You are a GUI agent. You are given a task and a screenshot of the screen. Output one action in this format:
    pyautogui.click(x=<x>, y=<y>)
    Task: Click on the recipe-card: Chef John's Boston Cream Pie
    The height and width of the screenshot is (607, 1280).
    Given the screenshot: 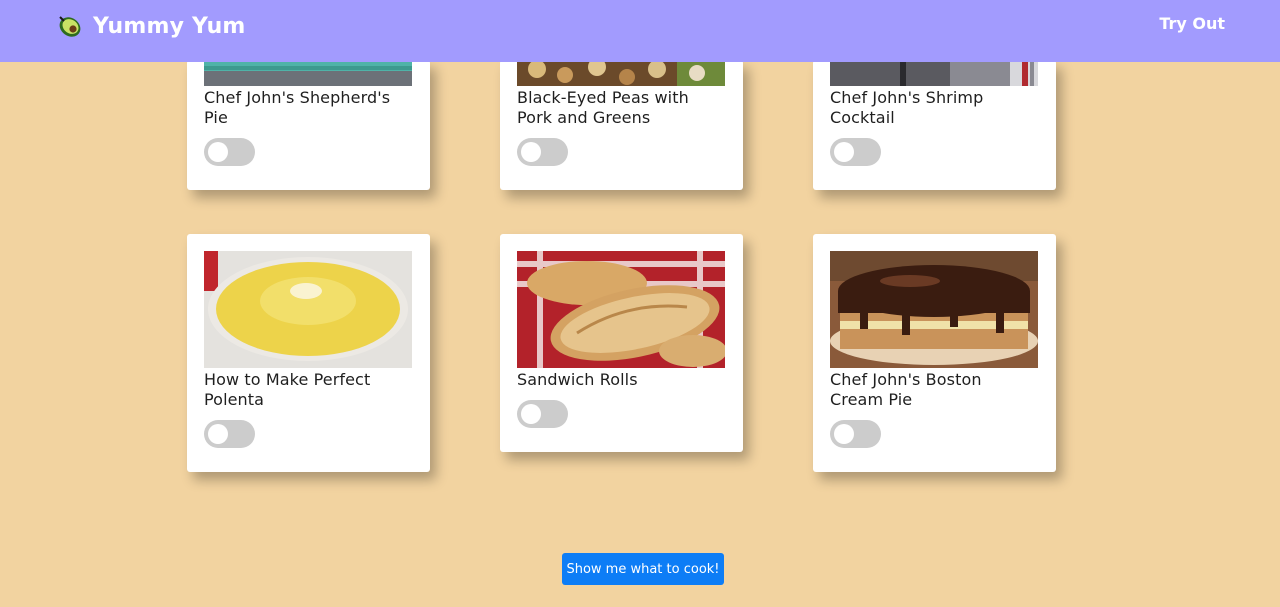 What is the action you would take?
    pyautogui.click(x=934, y=353)
    